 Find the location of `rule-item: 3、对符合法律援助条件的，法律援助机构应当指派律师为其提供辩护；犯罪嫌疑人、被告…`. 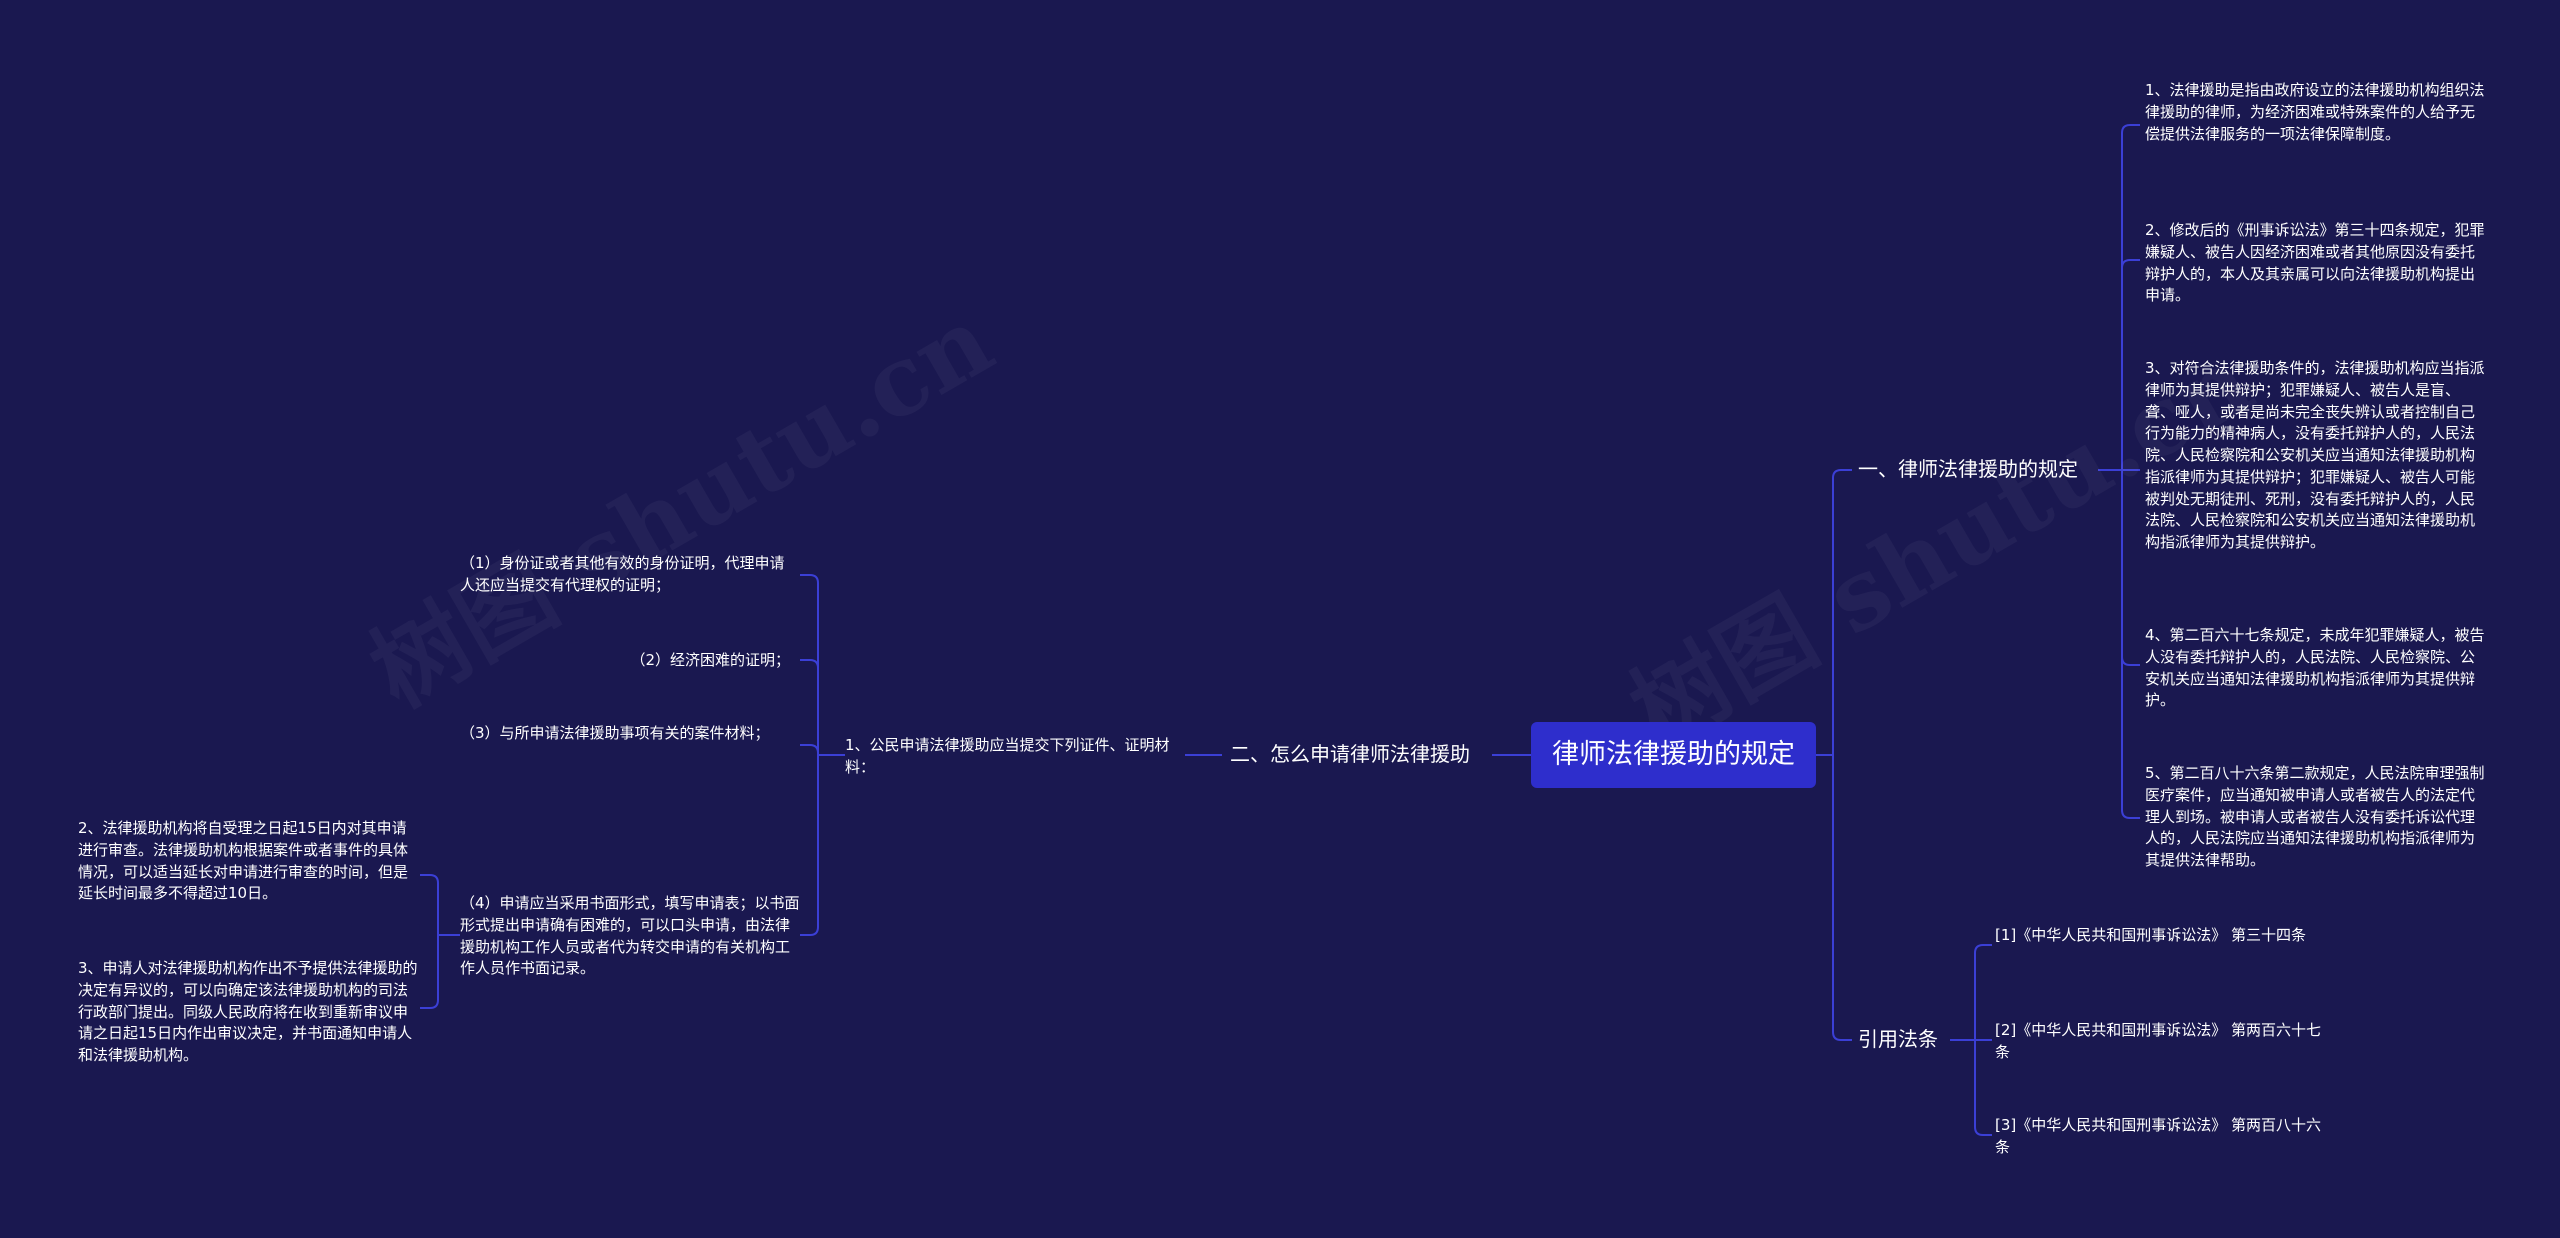

rule-item: 3、对符合法律援助条件的，法律援助机构应当指派律师为其提供辩护；犯罪嫌疑人、被告… is located at coordinates (2315, 456).